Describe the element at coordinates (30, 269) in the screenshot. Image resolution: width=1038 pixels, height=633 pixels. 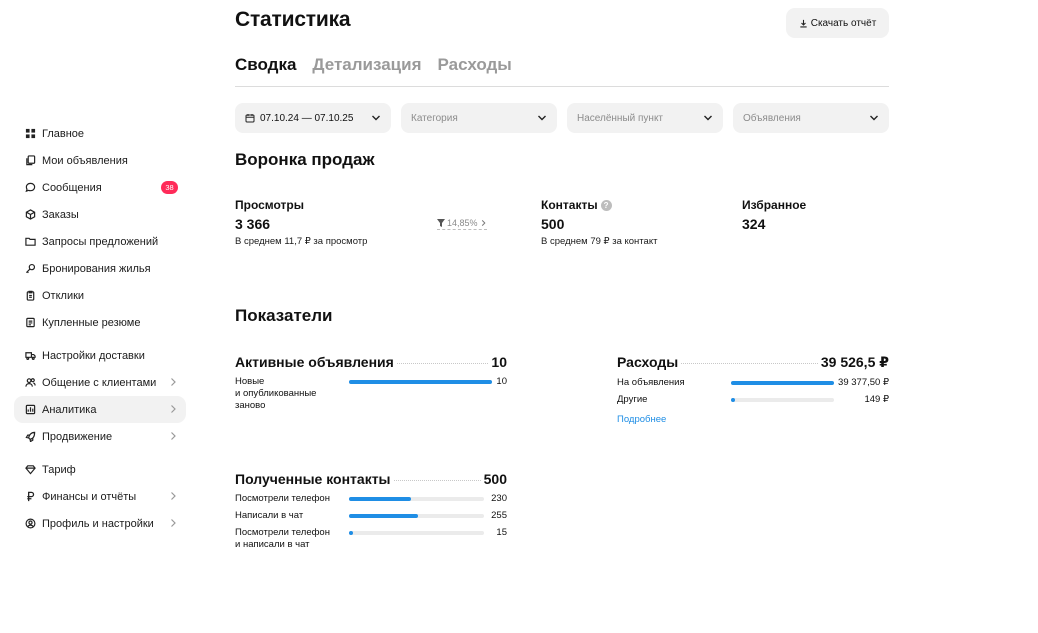
I see `key-icon` at that location.